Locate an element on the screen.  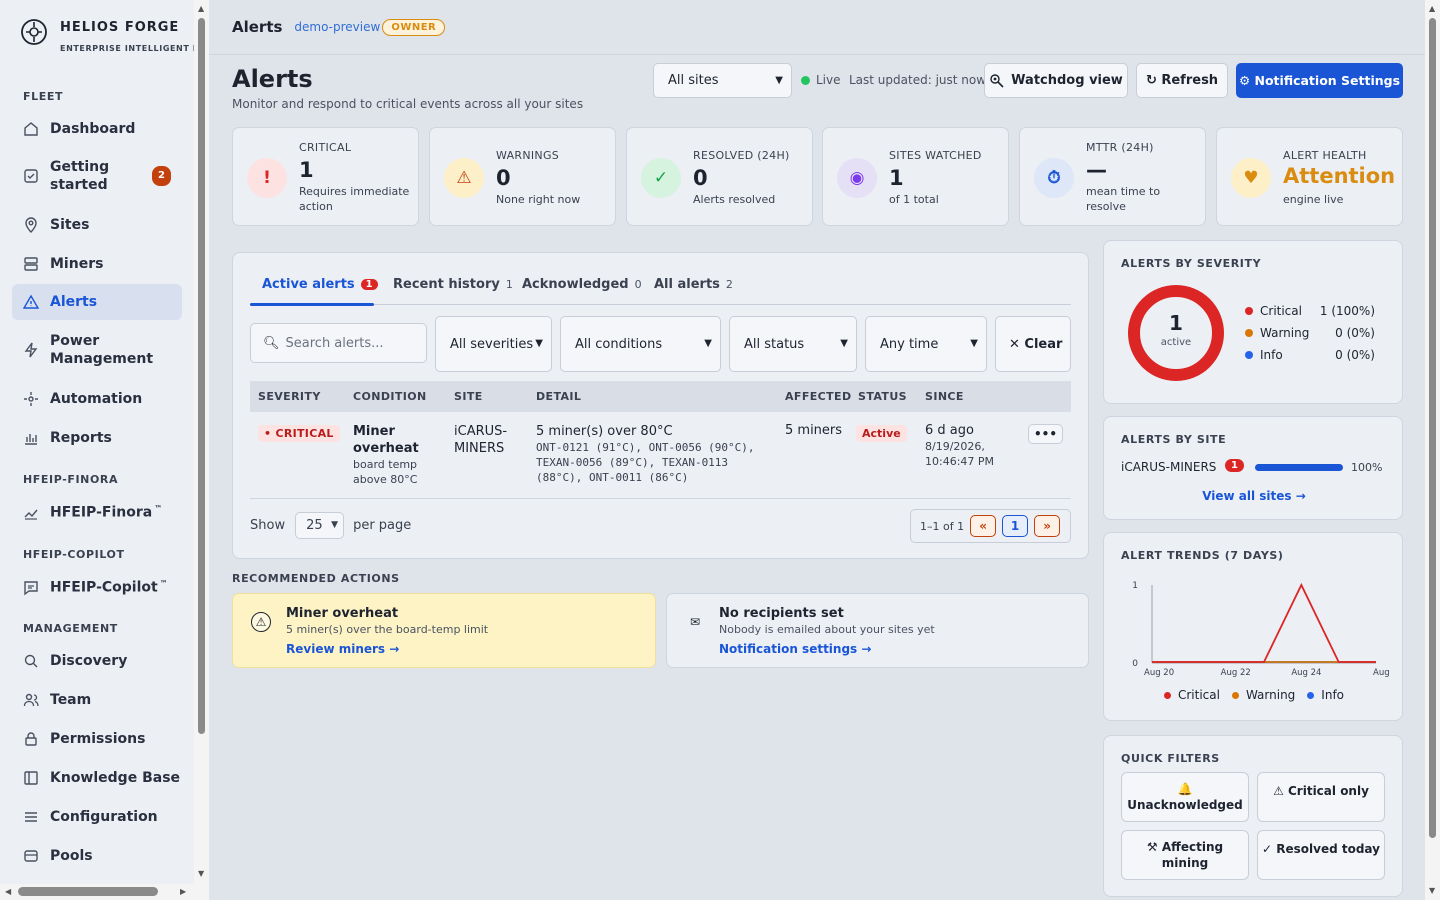
unacknowledged-filter-button: 🔔 Unacknowledged is located at coordinates (1185, 797).